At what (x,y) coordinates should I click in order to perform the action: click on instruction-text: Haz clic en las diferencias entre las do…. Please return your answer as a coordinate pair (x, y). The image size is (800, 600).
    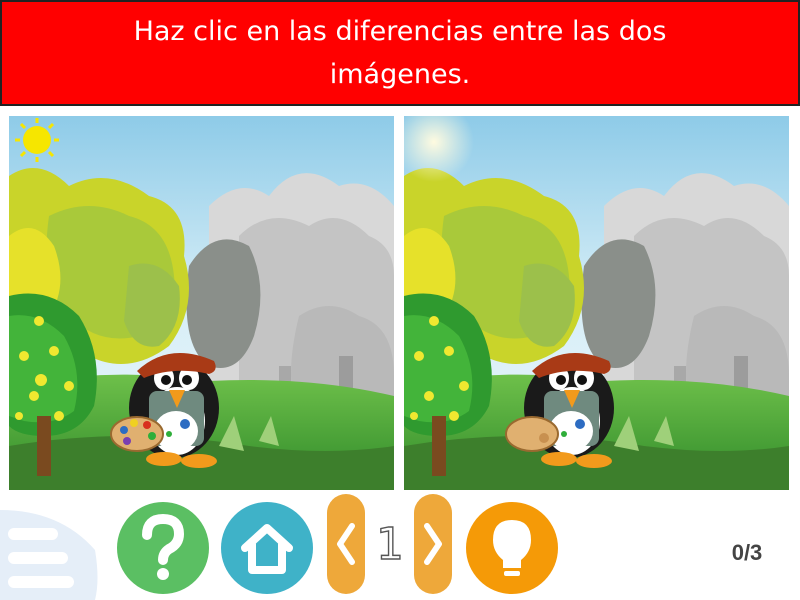
    Looking at the image, I should click on (400, 53).